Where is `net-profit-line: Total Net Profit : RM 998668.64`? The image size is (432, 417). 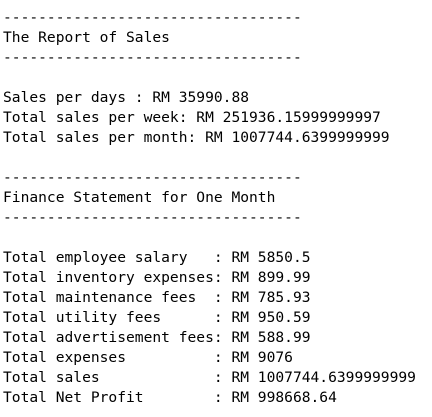 net-profit-line: Total Net Profit : RM 998668.64 is located at coordinates (170, 397).